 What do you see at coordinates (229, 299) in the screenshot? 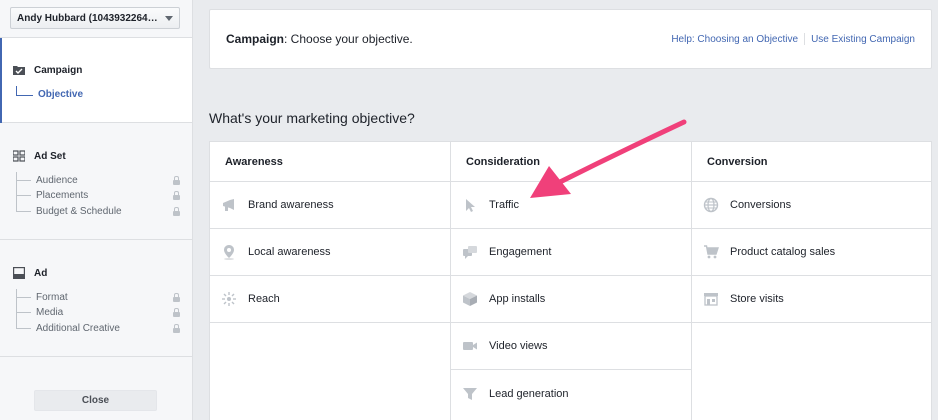
I see `reach-burst-icon` at bounding box center [229, 299].